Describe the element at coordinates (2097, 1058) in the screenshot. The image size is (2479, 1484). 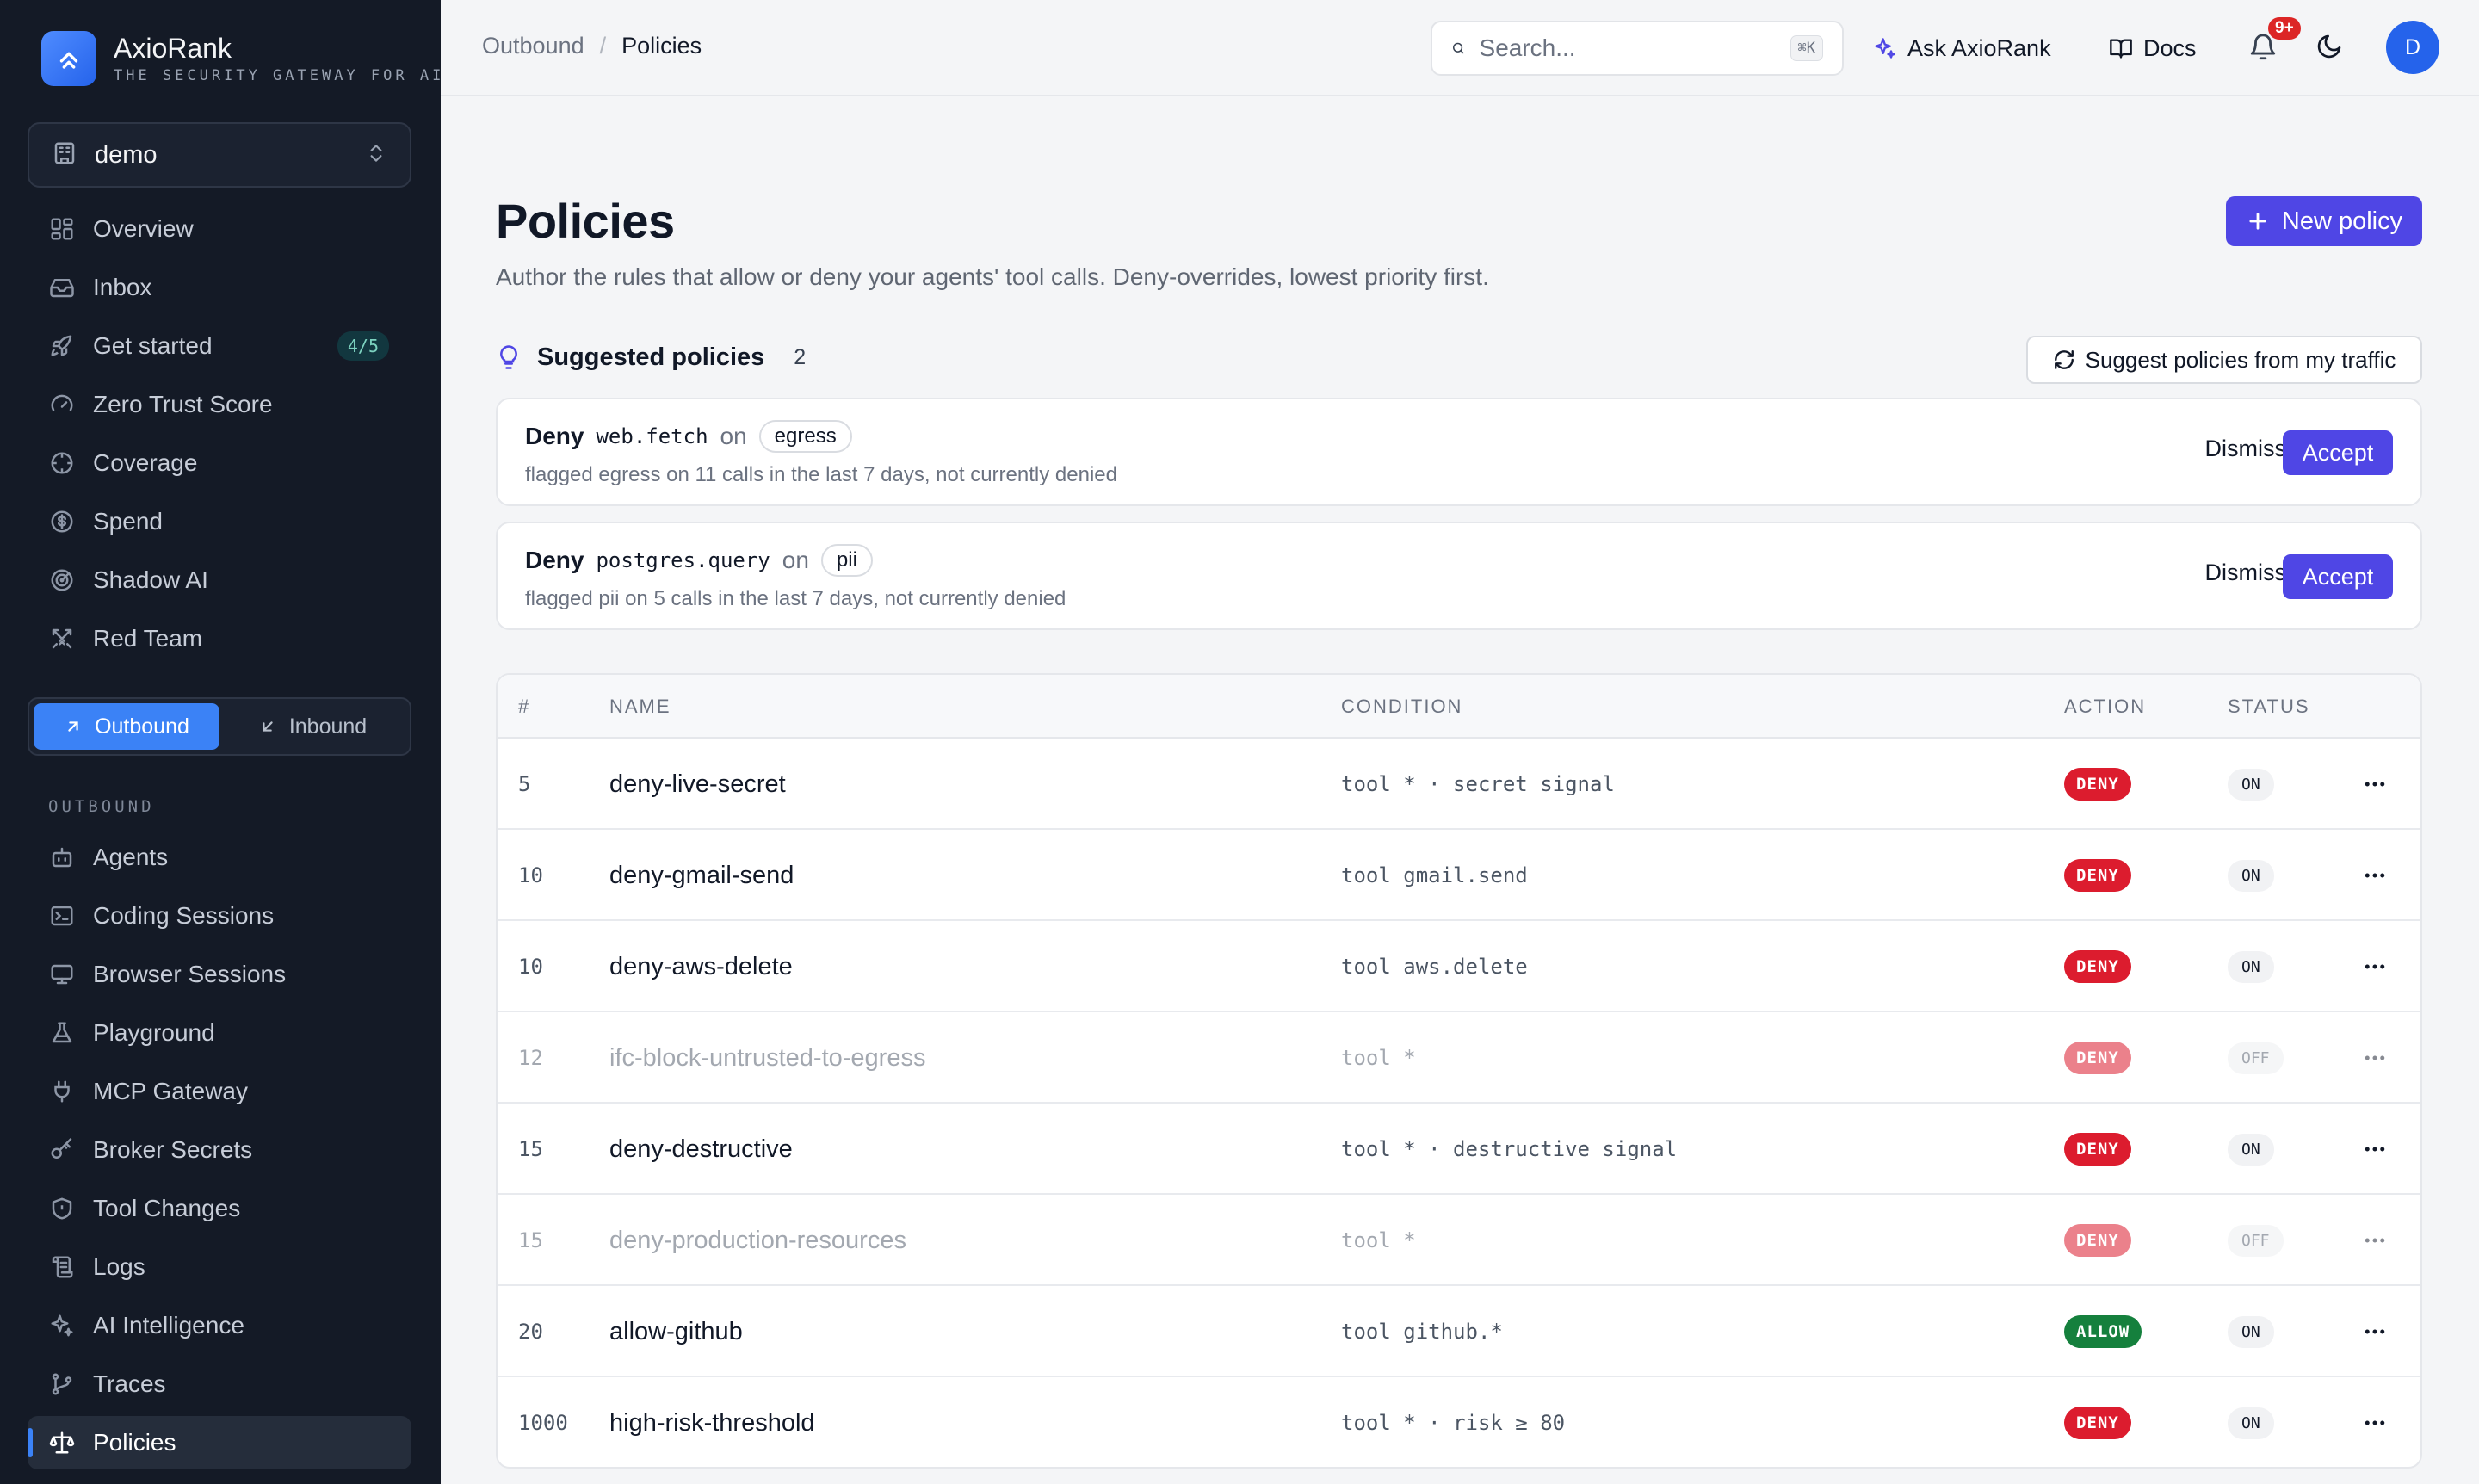
I see `action-cell: DENY` at that location.